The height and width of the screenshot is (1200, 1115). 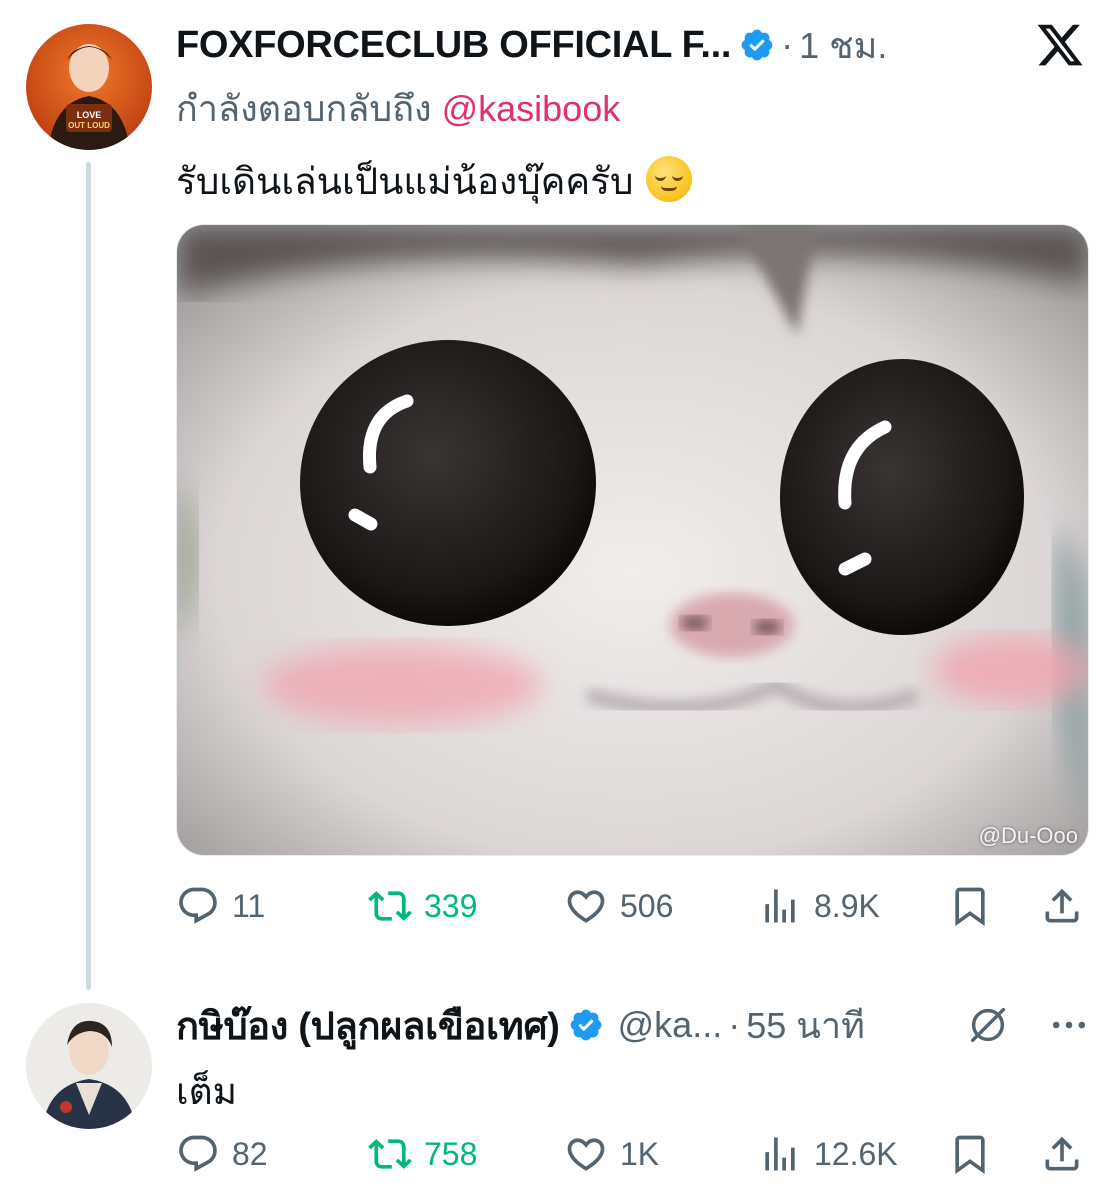 I want to click on like-button: 506, so click(x=618, y=906).